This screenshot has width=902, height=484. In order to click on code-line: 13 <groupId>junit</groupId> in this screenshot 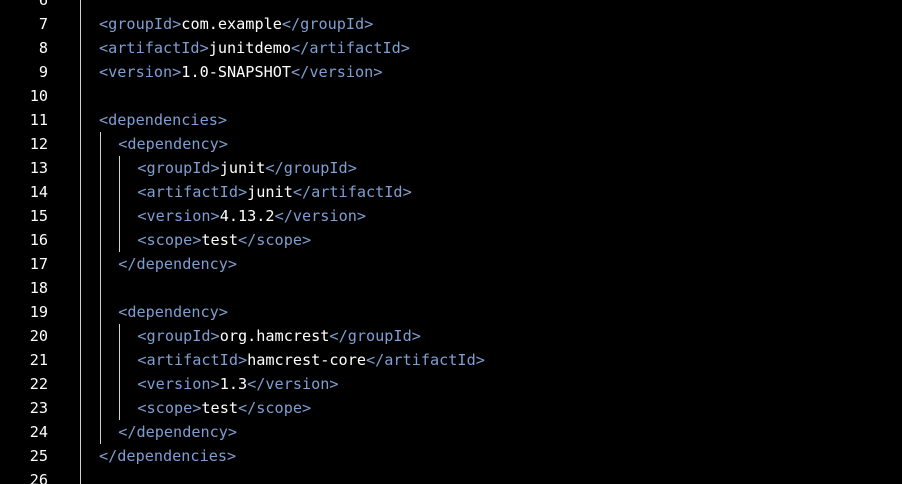, I will do `click(451, 168)`.